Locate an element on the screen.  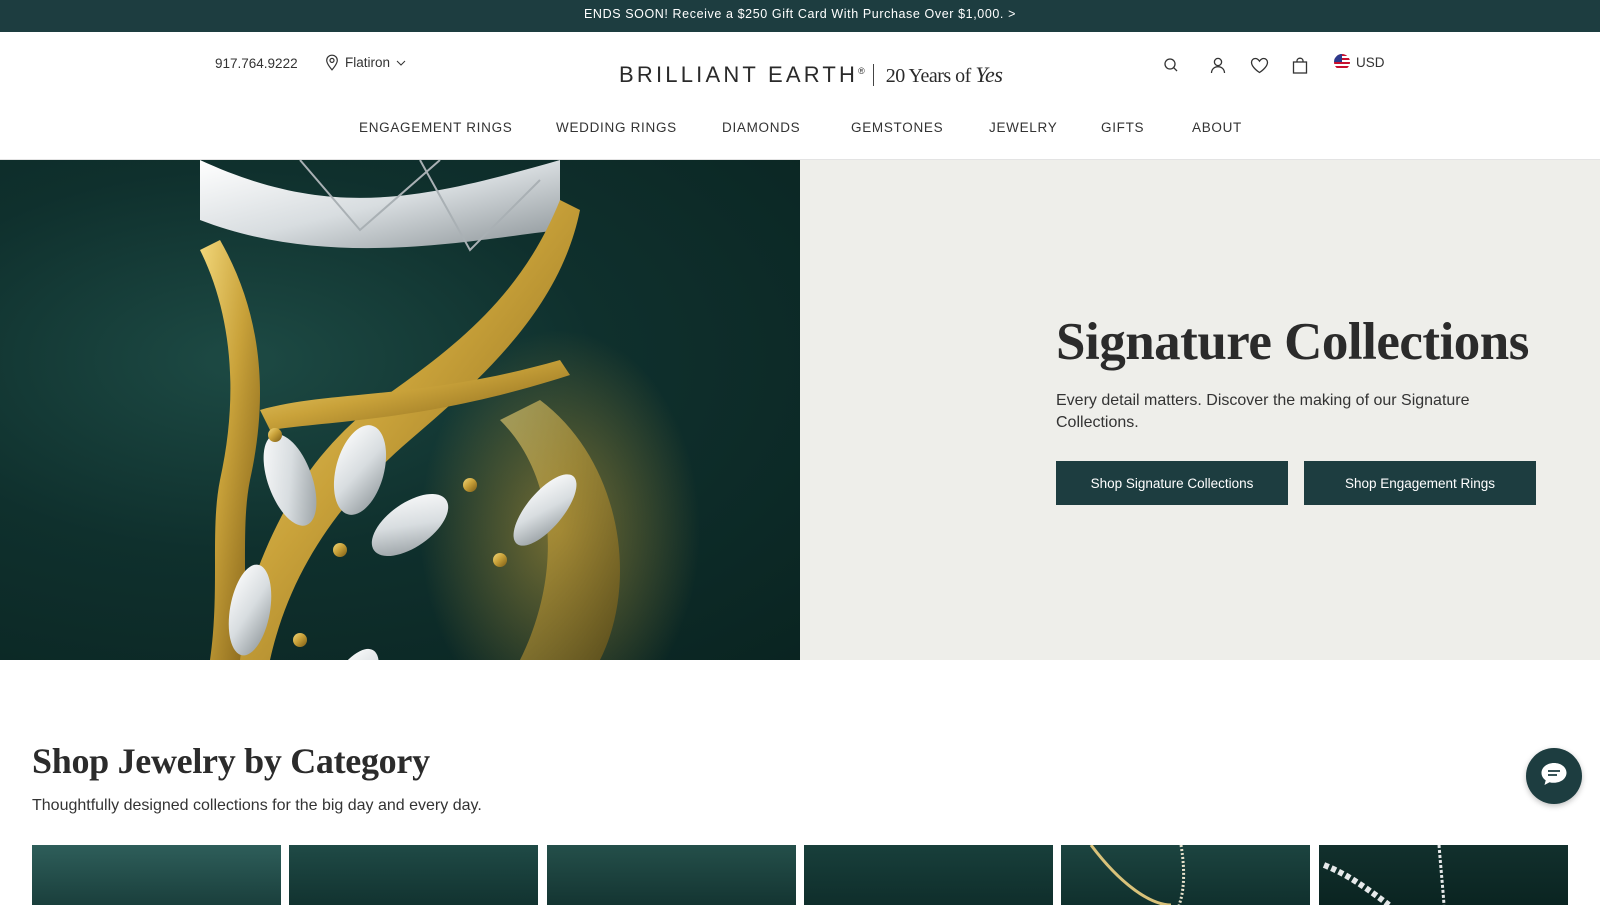
nav-gifts: GIFTS is located at coordinates (1122, 127).